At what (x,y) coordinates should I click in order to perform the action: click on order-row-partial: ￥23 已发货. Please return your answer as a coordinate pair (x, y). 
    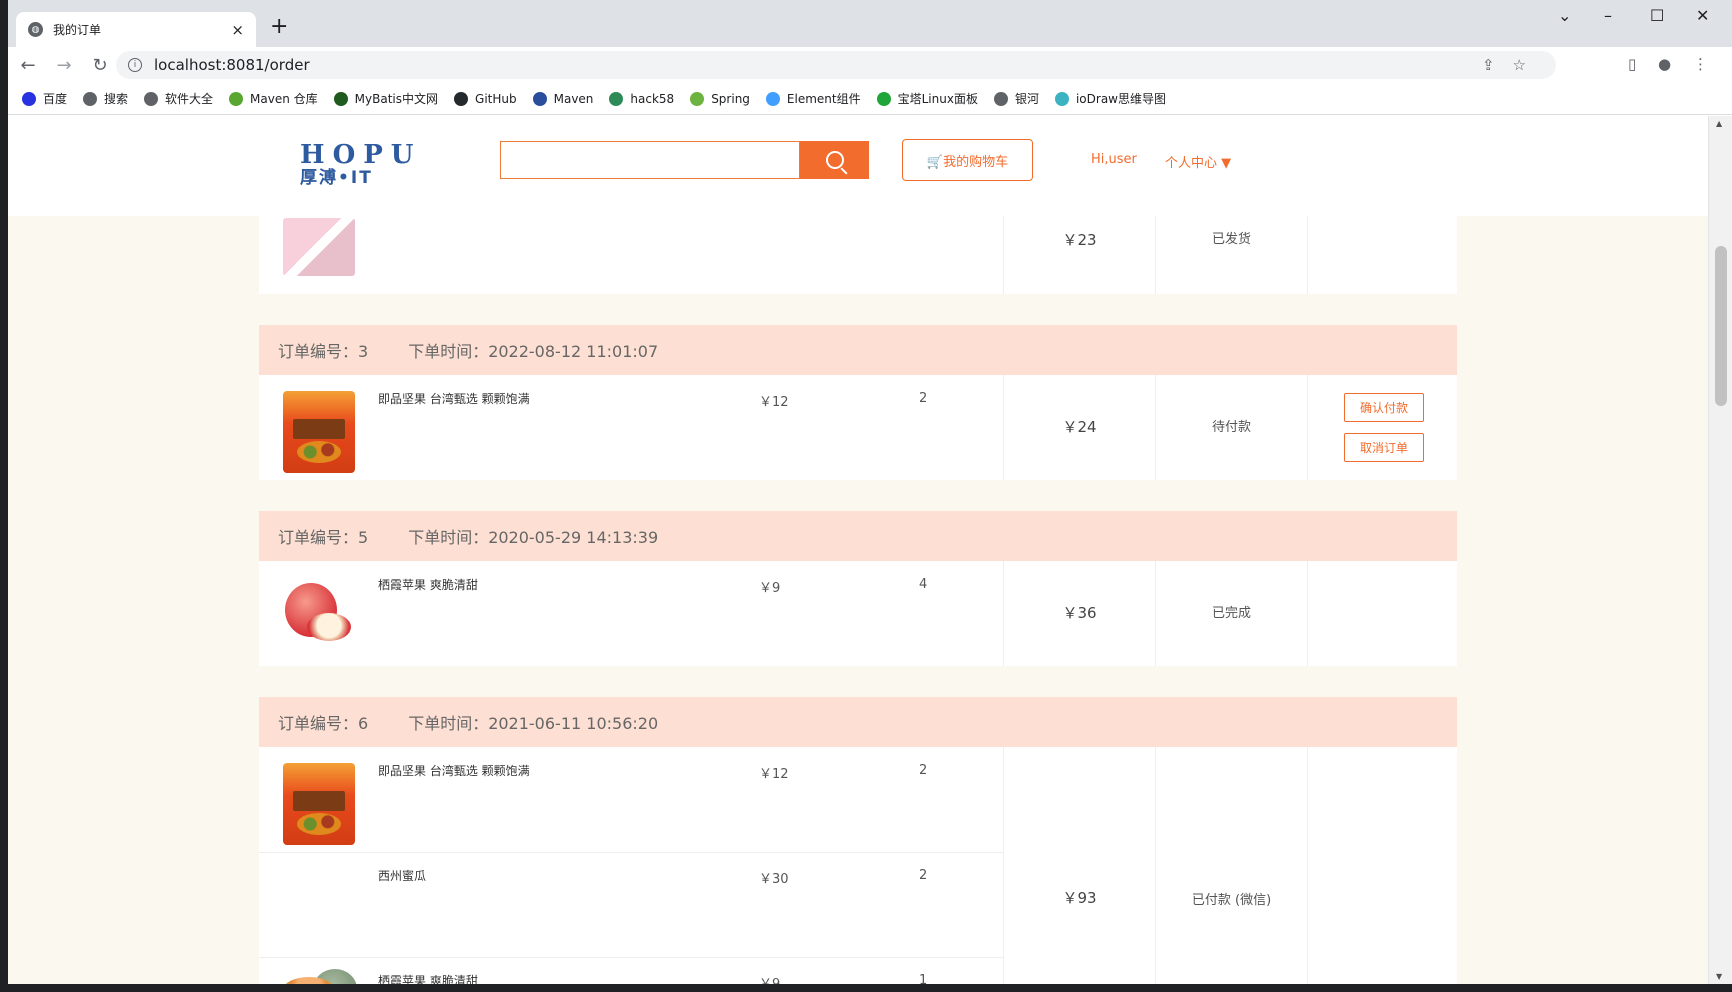
    Looking at the image, I should click on (858, 255).